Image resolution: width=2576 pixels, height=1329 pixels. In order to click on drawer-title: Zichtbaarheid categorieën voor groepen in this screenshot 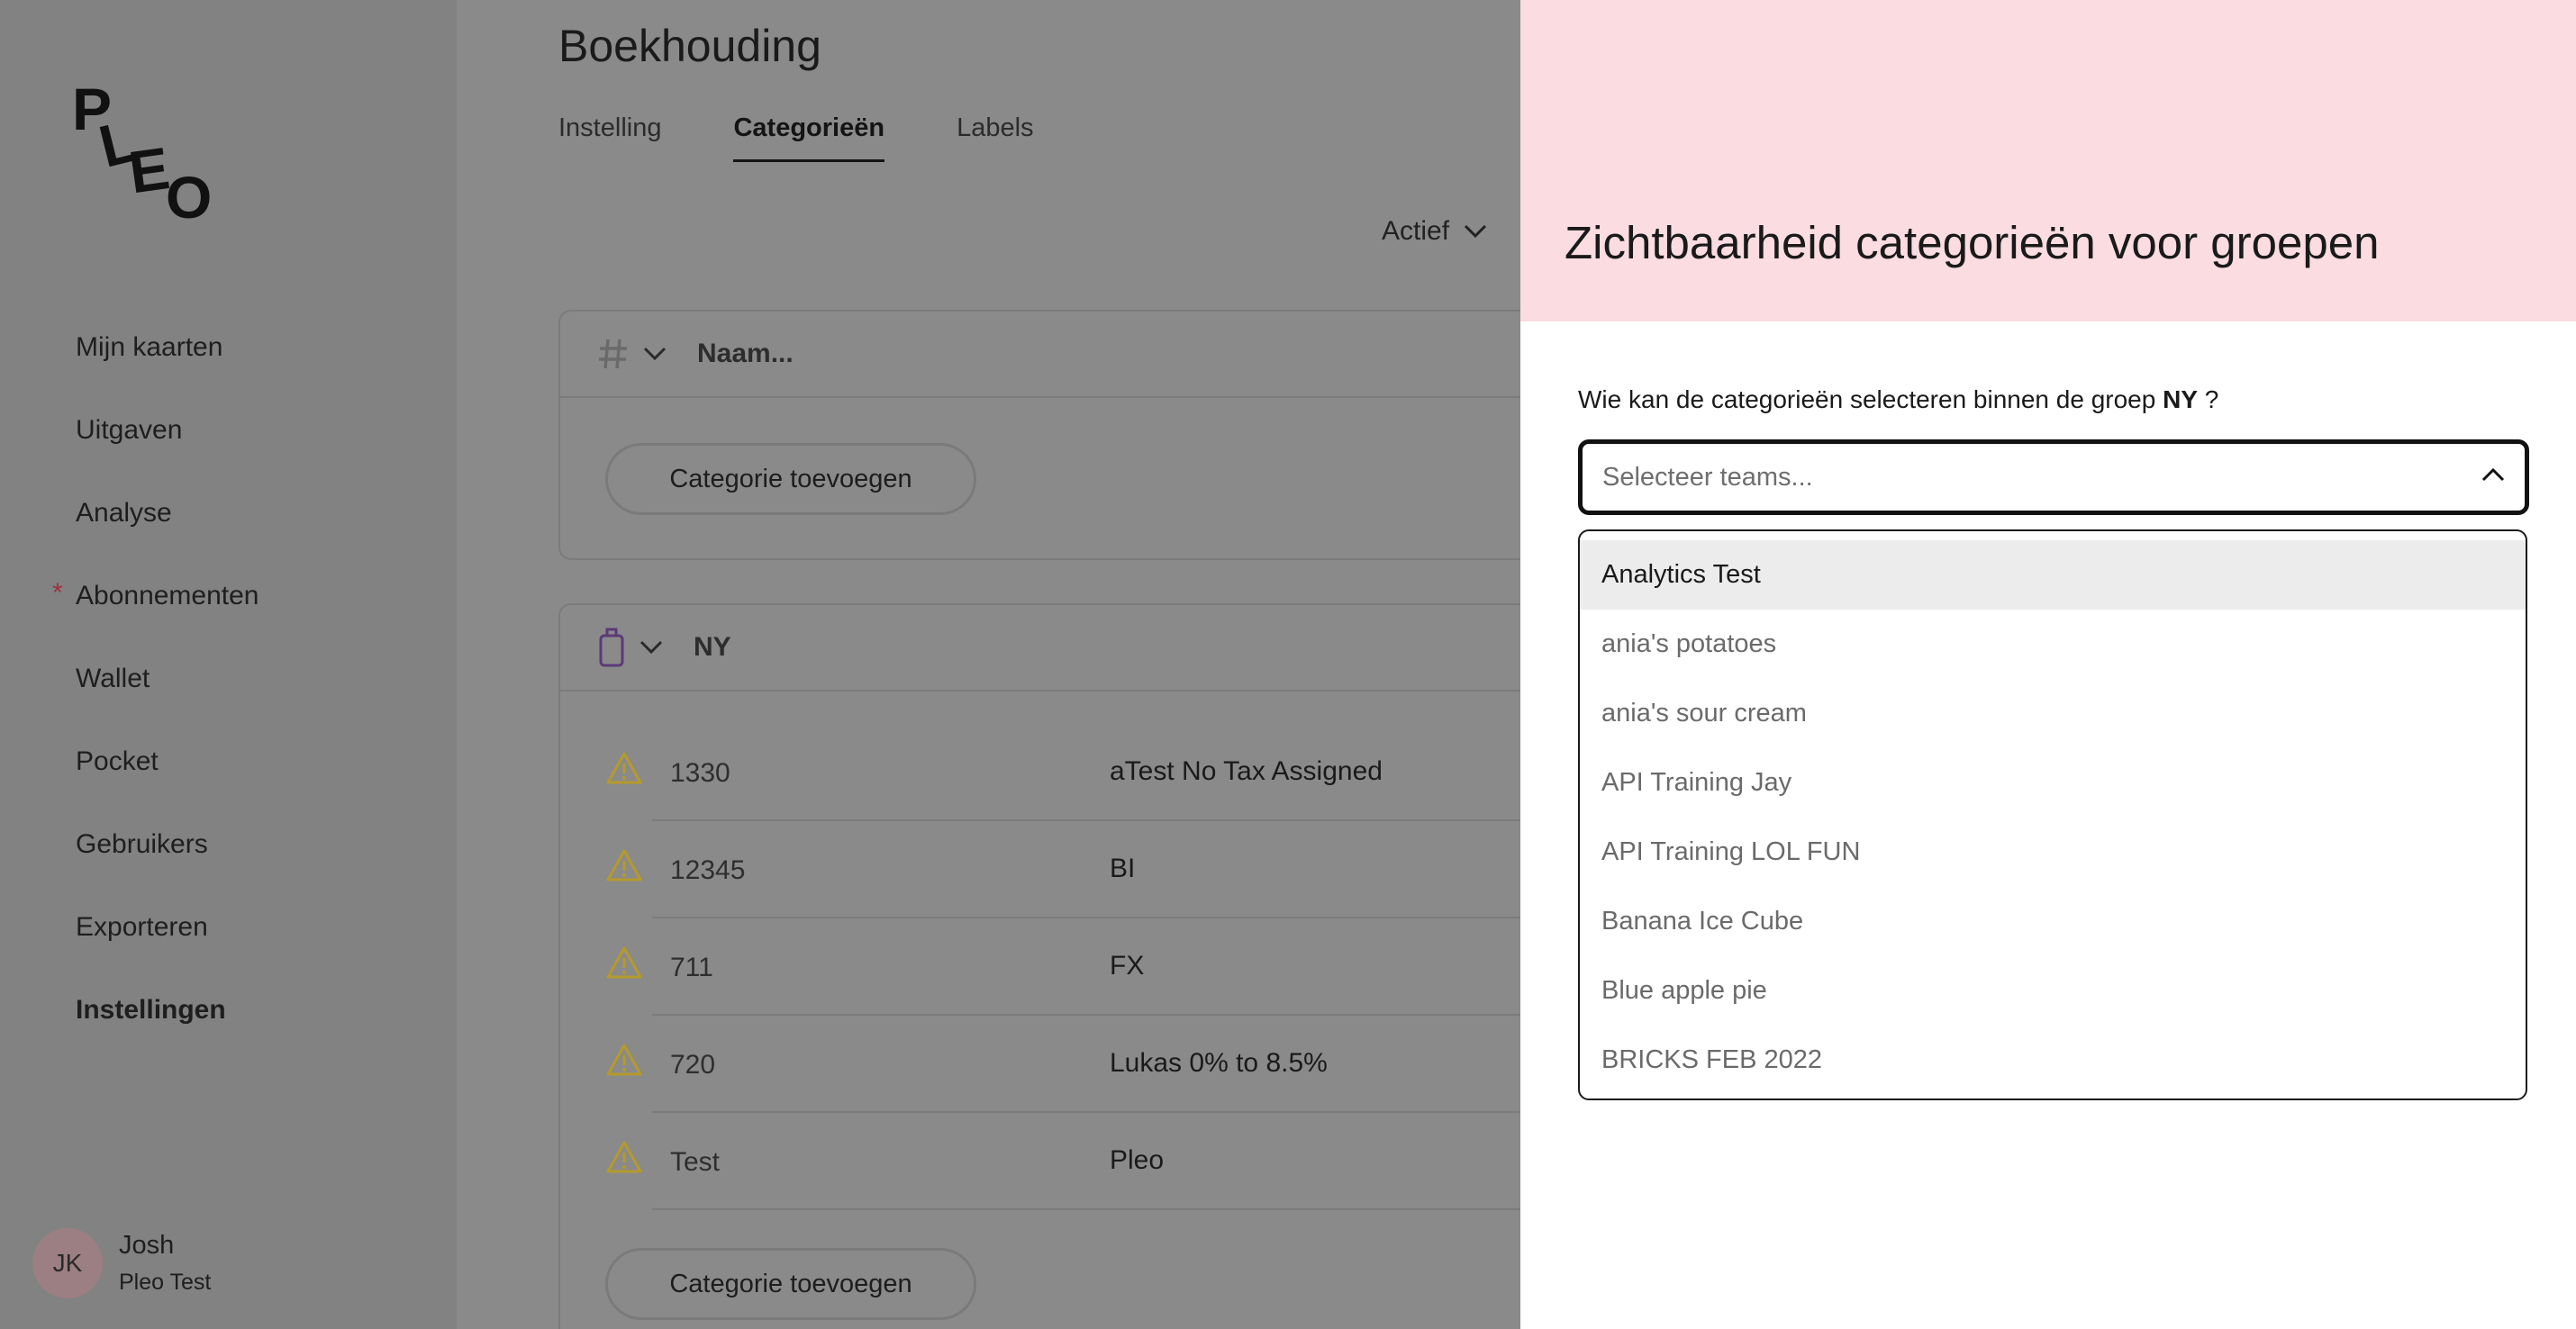, I will do `click(1972, 242)`.